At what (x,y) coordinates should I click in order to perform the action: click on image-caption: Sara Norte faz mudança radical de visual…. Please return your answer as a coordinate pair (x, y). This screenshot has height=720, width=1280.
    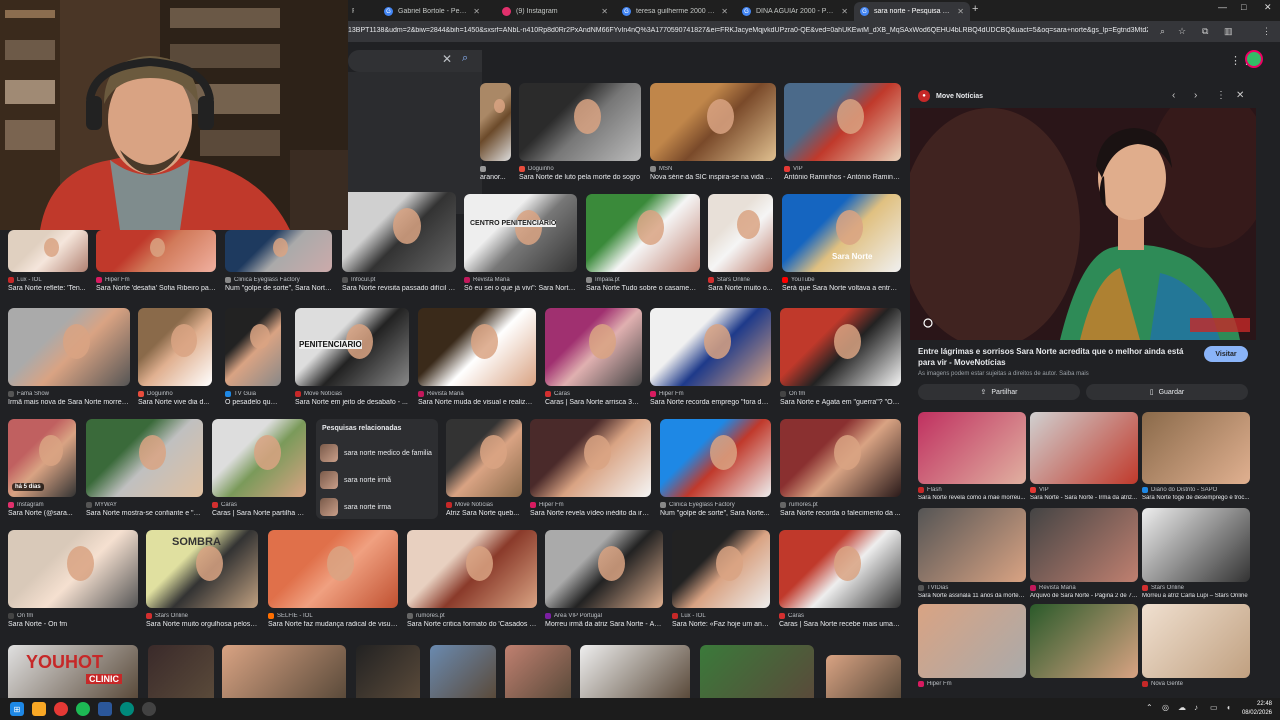
    Looking at the image, I should click on (333, 624).